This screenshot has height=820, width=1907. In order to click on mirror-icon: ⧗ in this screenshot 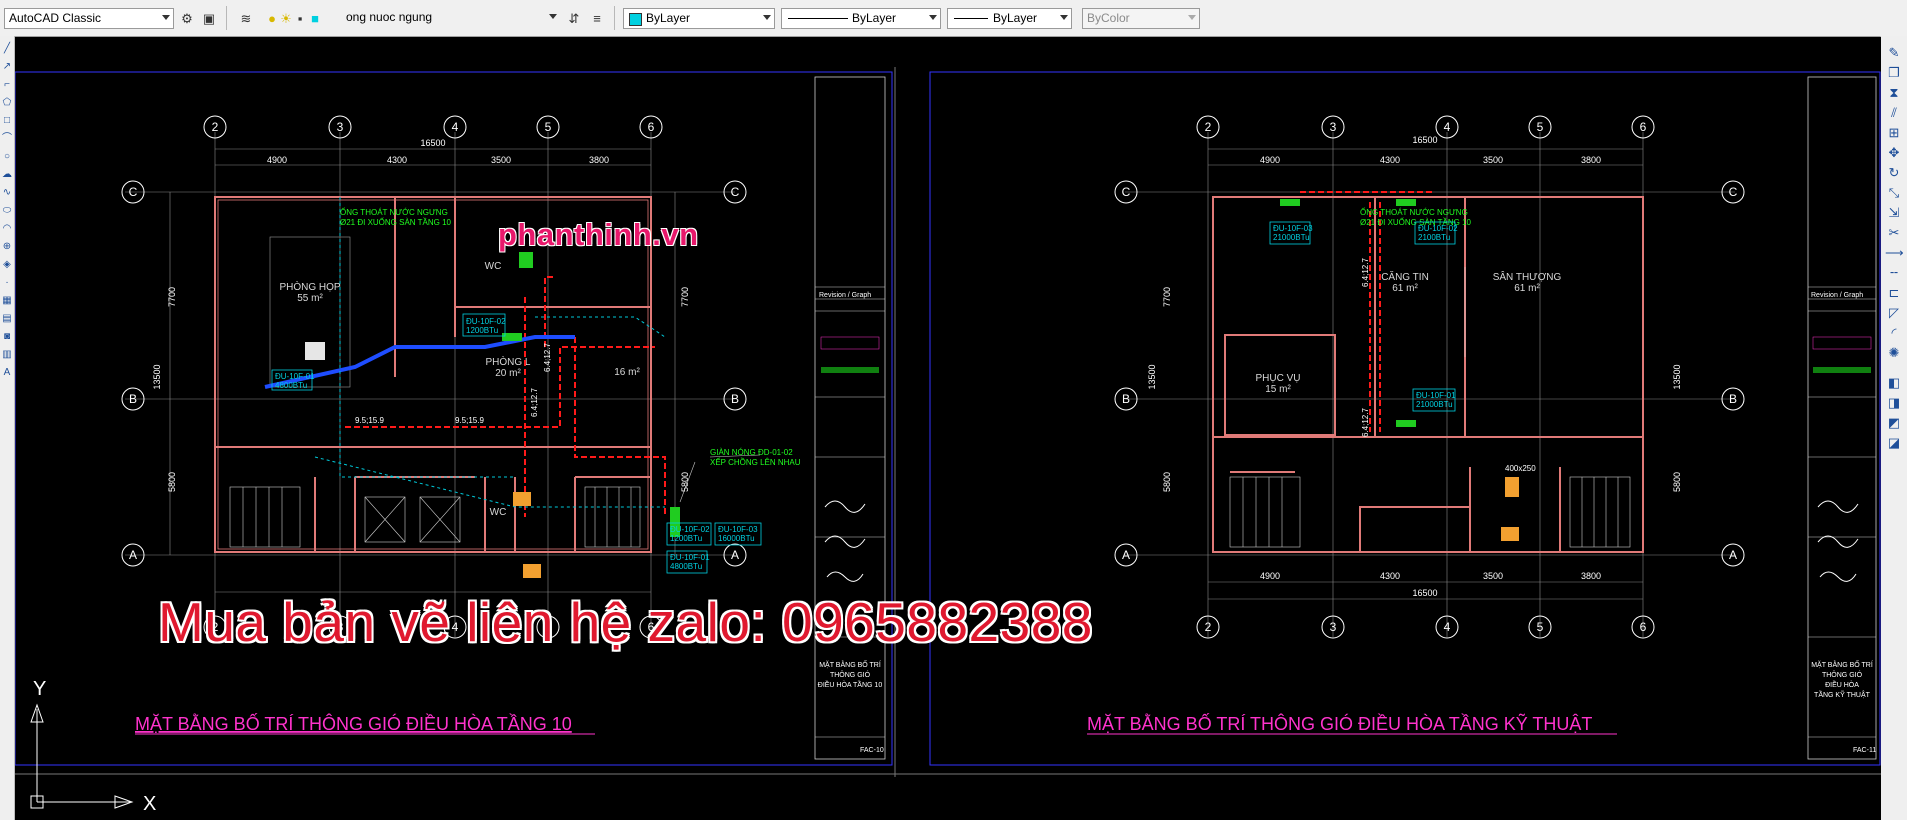, I will do `click(1894, 93)`.